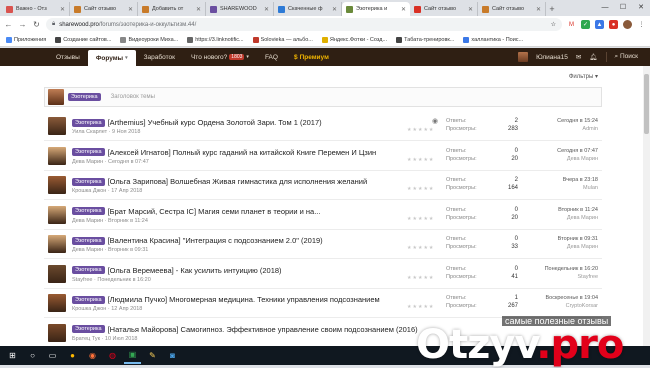  Describe the element at coordinates (133, 97) in the screenshot. I see `thread-title-input: Заголовок темы` at that location.